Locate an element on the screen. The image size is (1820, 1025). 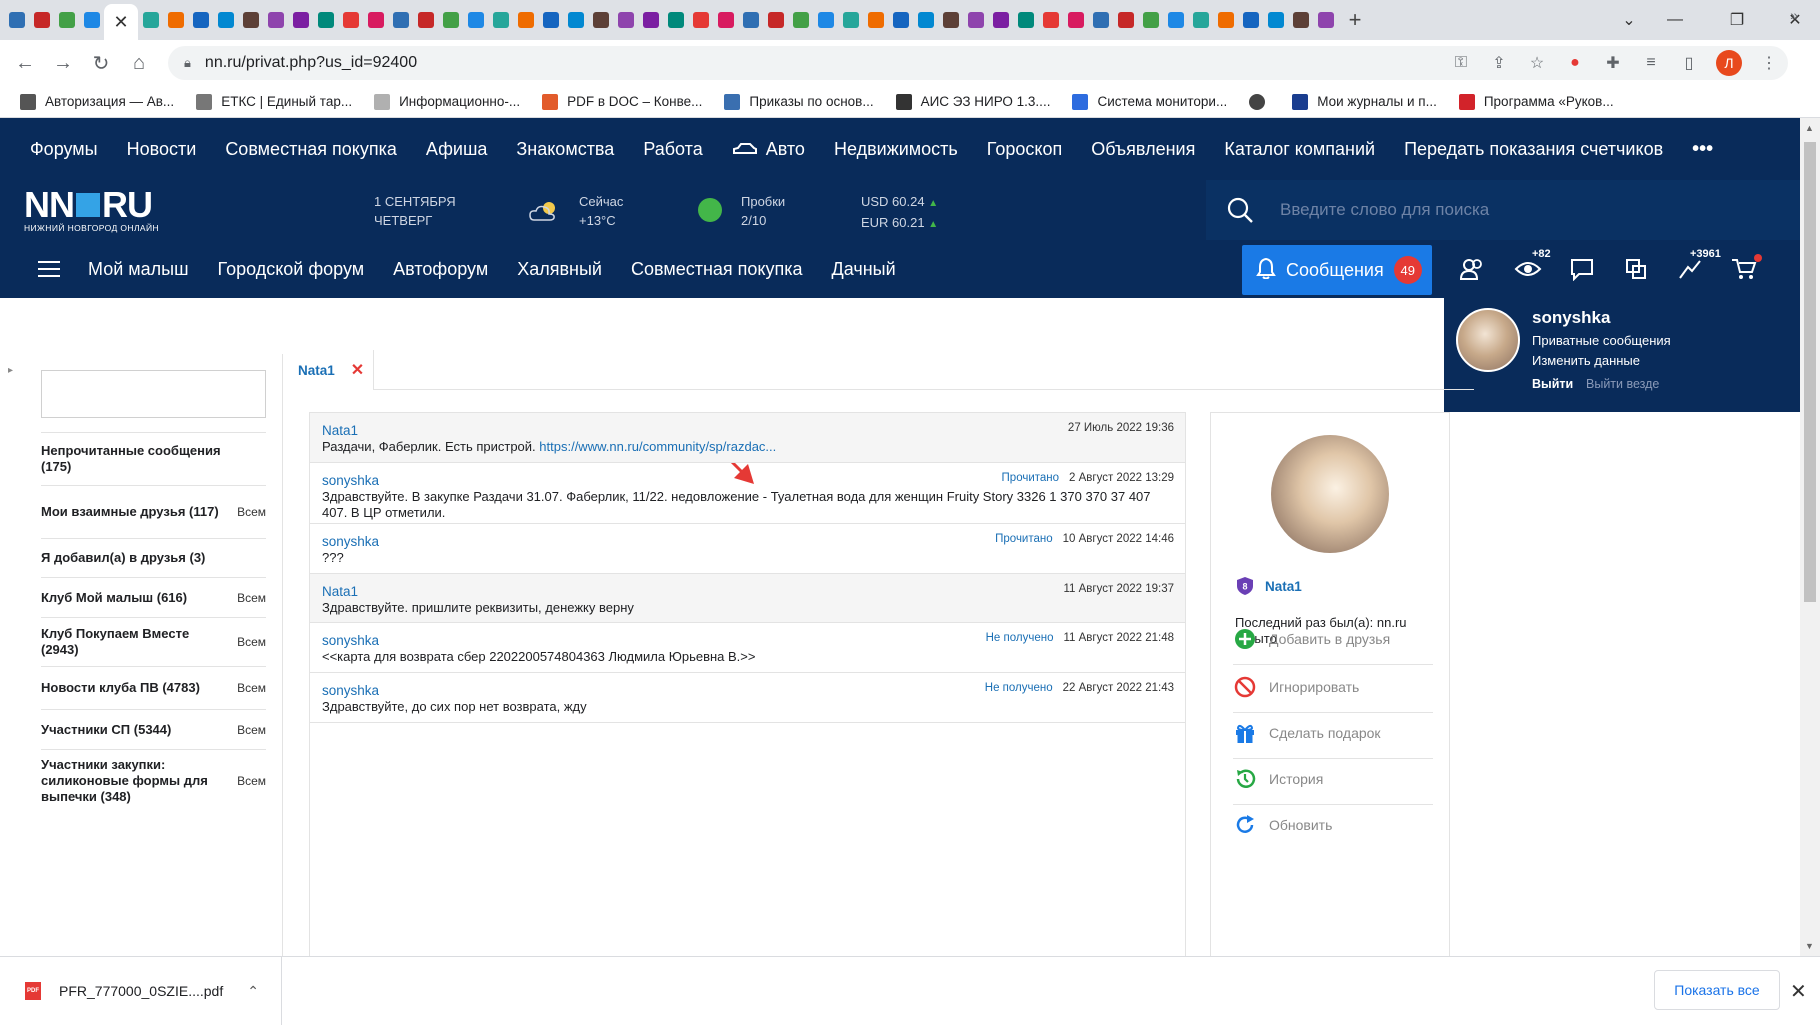
extensions-puzzle-icon: ✚ is located at coordinates (1613, 63).